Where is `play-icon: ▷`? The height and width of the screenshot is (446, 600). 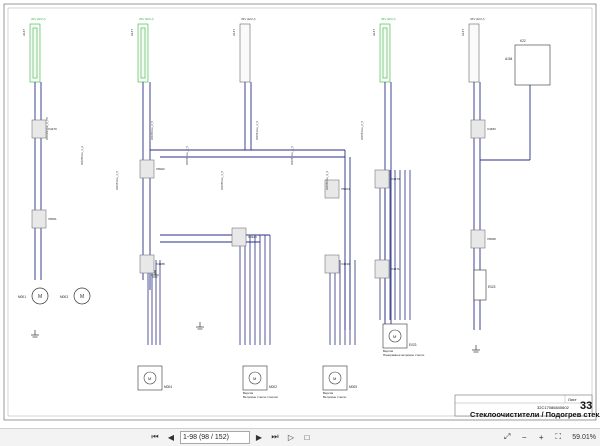 play-icon: ▷ is located at coordinates (291, 437).